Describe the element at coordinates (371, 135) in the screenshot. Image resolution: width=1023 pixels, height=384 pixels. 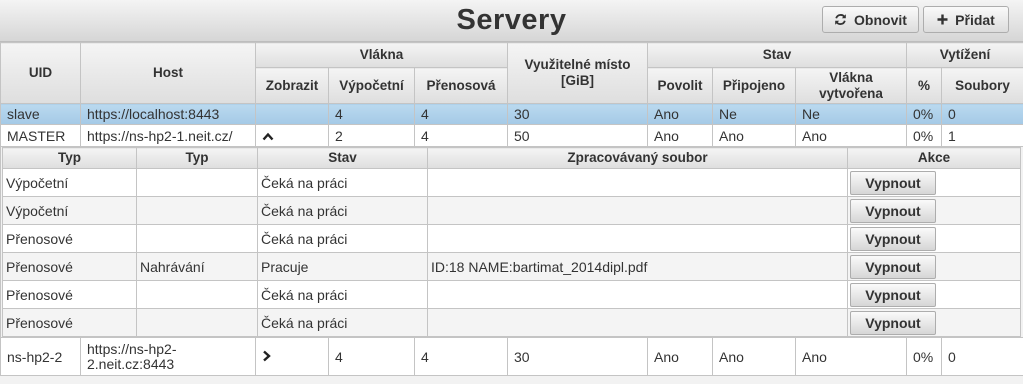
I see `server-compute: 2` at that location.